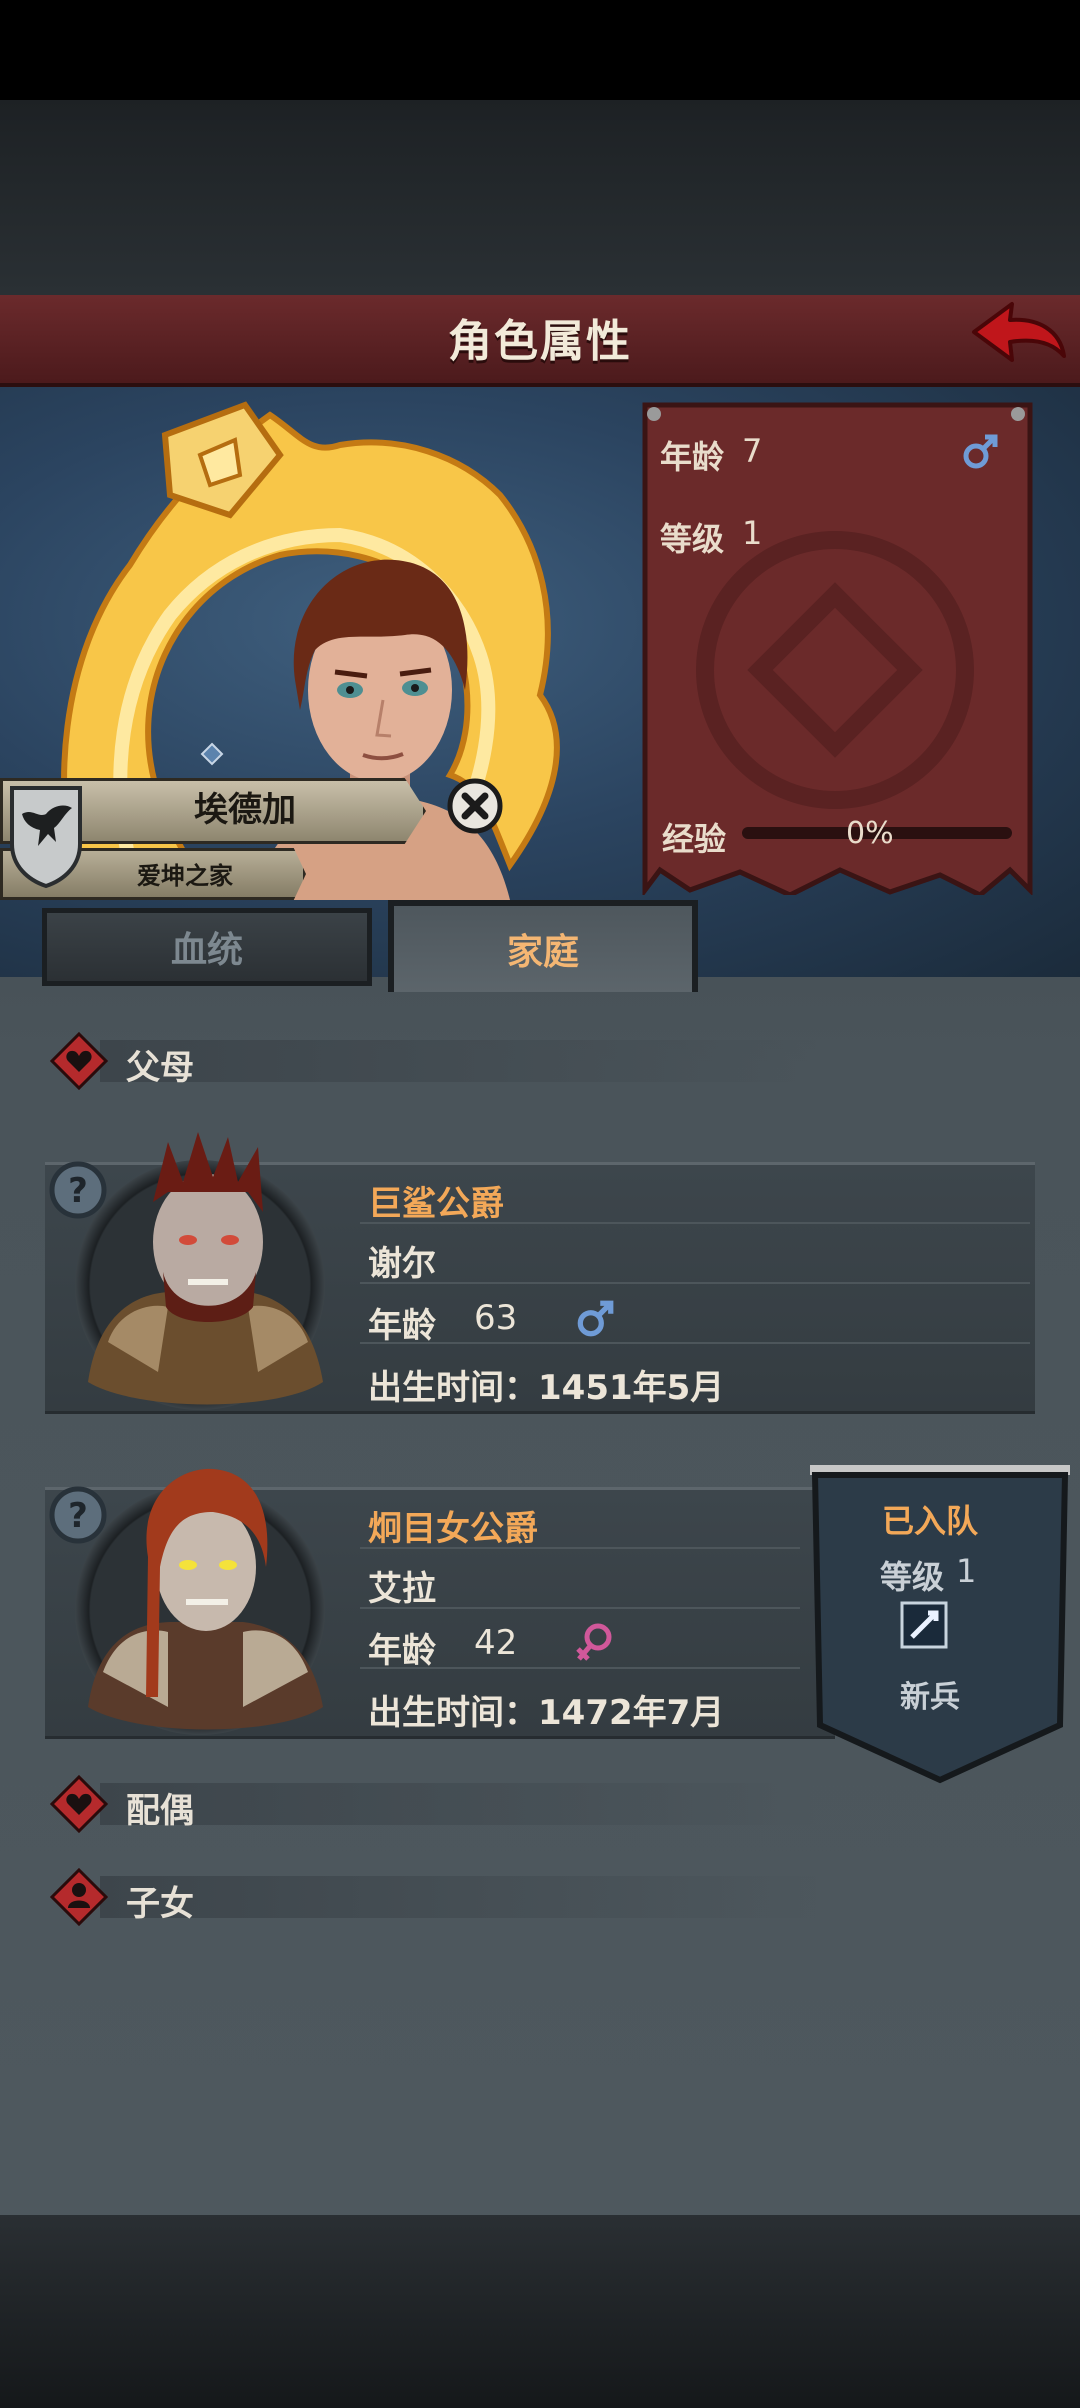 This screenshot has height=2408, width=1080. What do you see at coordinates (245, 810) in the screenshot?
I see `character-name: 埃德加` at bounding box center [245, 810].